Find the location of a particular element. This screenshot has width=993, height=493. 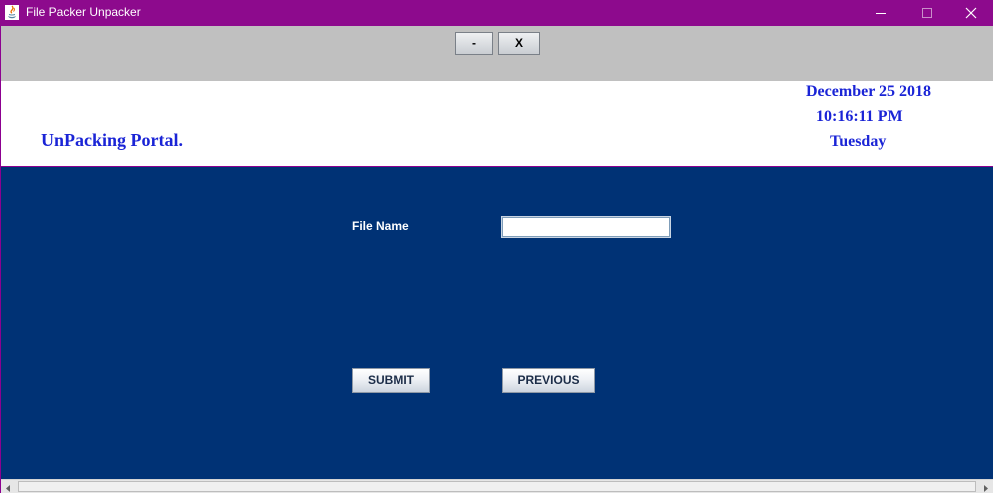

horizontal-scrollbar is located at coordinates (497, 486).